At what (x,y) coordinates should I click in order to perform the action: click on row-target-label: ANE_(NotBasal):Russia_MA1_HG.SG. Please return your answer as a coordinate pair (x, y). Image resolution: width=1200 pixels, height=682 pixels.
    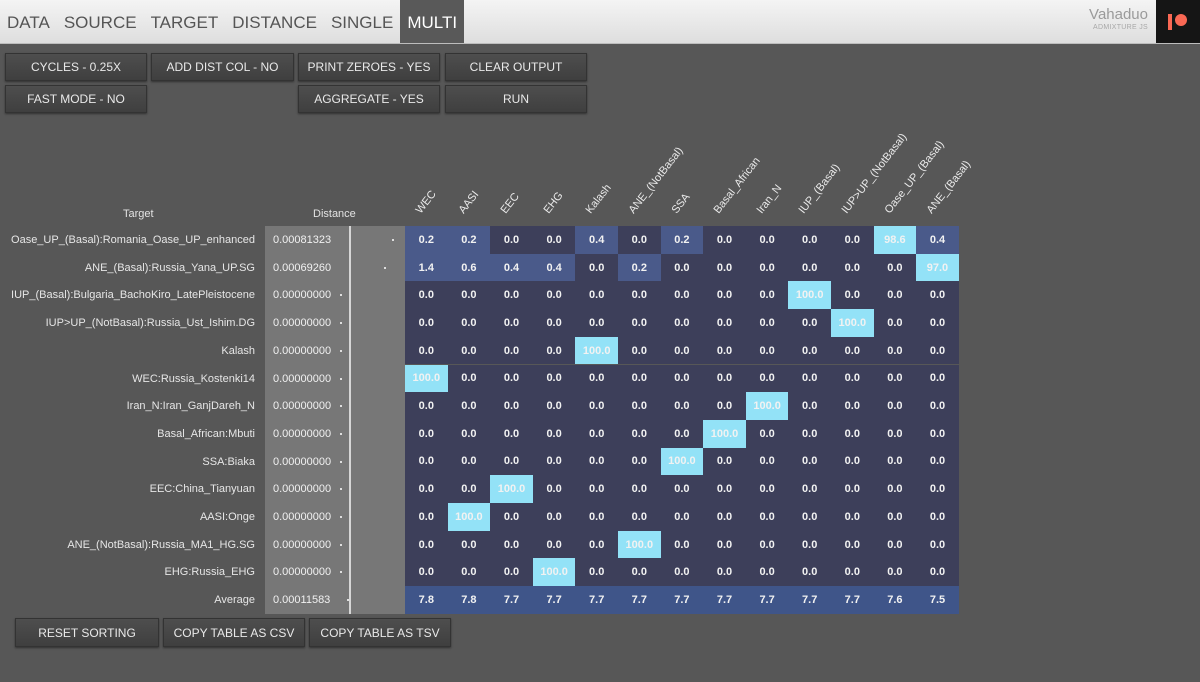
    Looking at the image, I should click on (161, 544).